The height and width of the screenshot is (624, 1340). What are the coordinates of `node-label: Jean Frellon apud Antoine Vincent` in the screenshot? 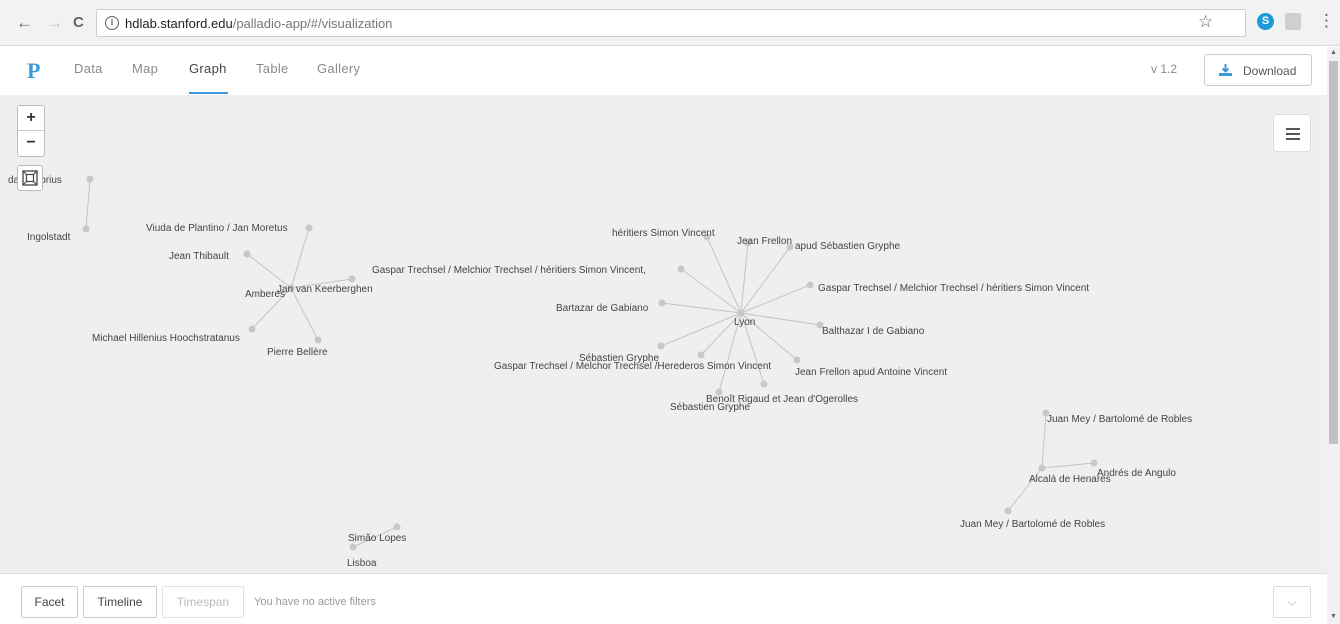 It's located at (871, 372).